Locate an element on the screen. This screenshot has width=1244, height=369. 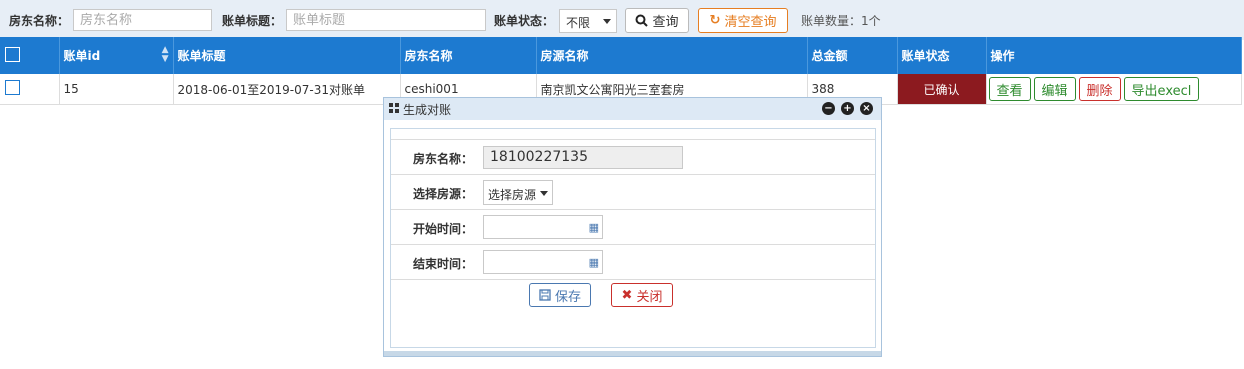
landlord-search-input is located at coordinates (142, 20).